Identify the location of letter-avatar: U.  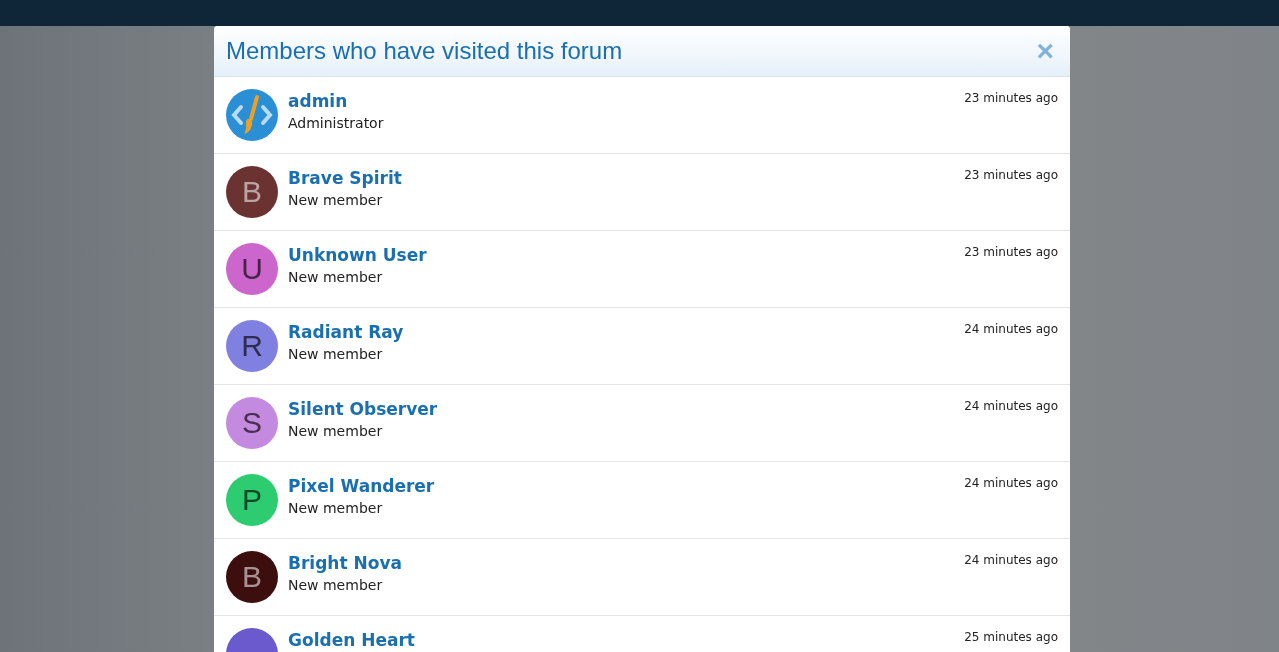
(252, 269).